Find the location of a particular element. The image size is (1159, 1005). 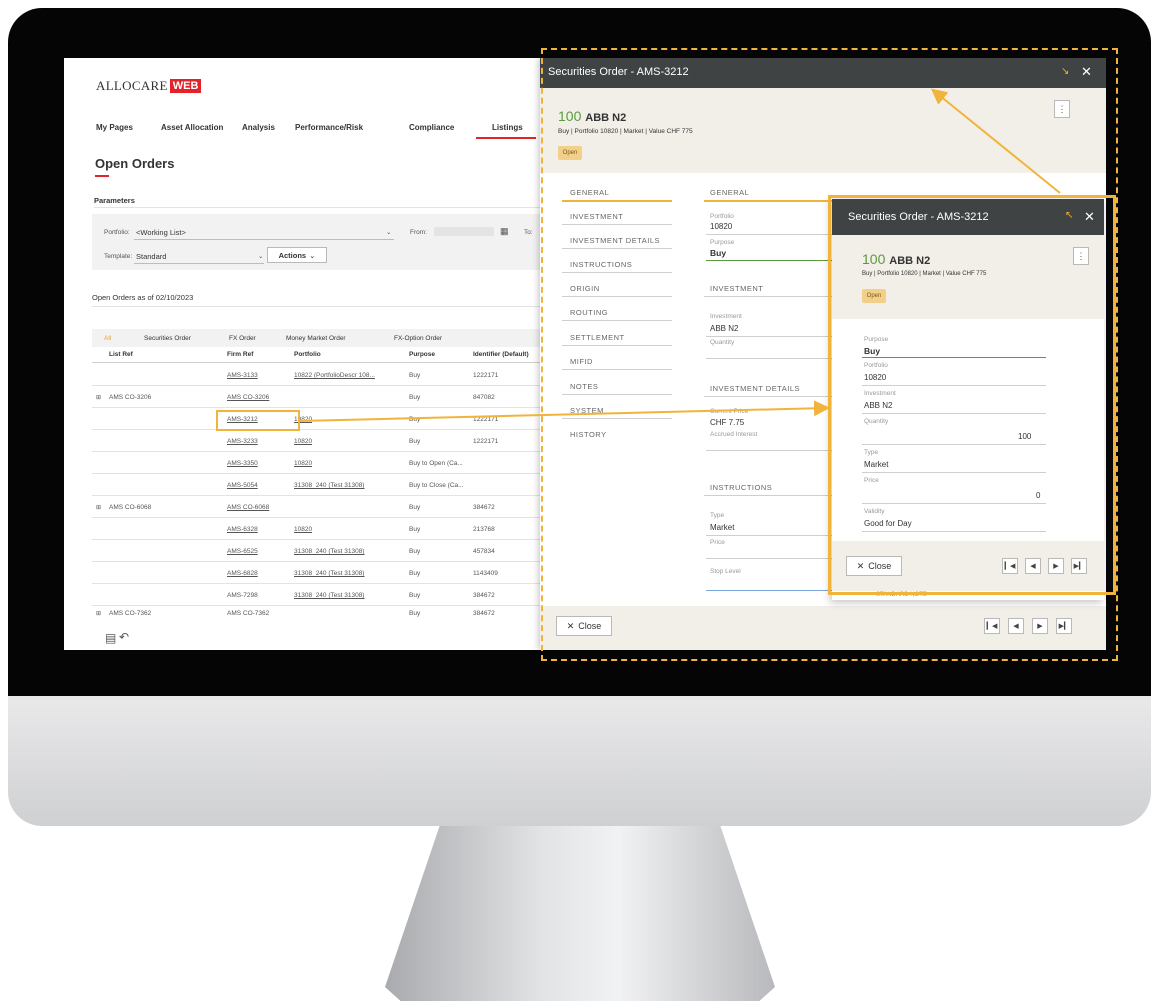

nav-active-indicator is located at coordinates (506, 138).